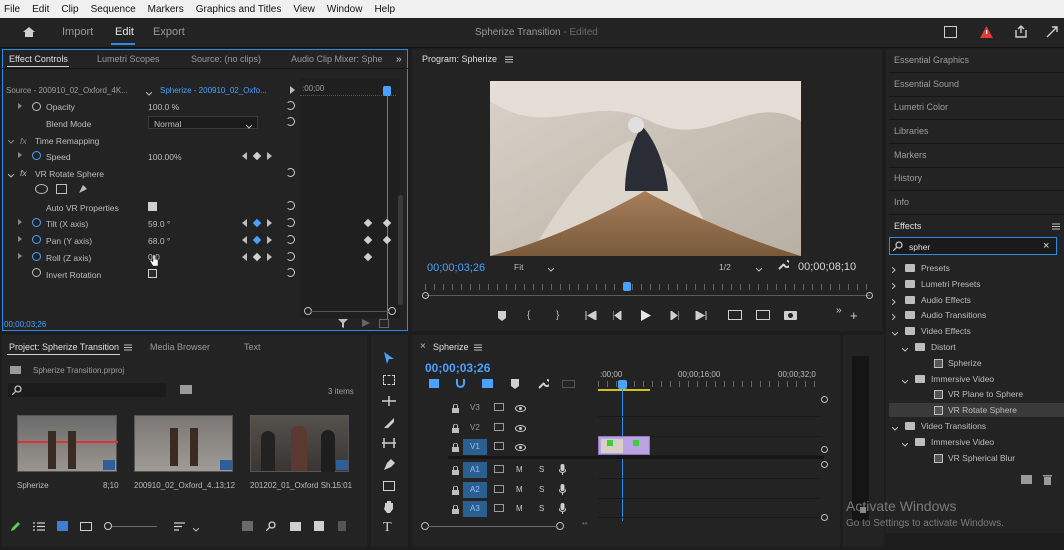  What do you see at coordinates (163, 107) in the screenshot?
I see `opacity-value: 100.0 %` at bounding box center [163, 107].